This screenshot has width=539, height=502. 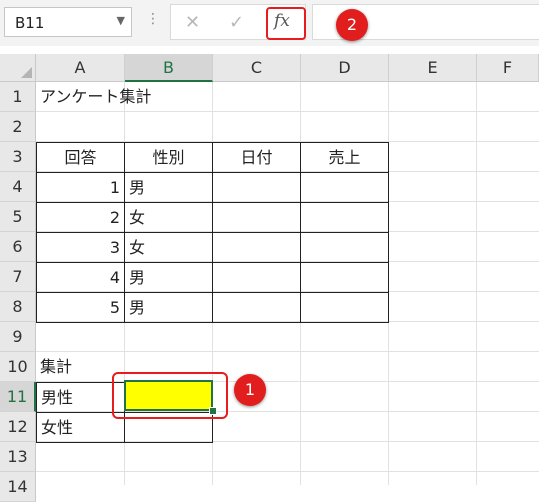 What do you see at coordinates (80, 217) in the screenshot?
I see `cell-a5: 2` at bounding box center [80, 217].